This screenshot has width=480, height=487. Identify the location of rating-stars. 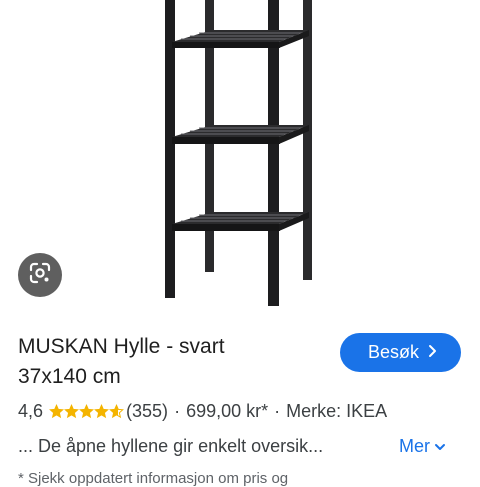
(86, 411).